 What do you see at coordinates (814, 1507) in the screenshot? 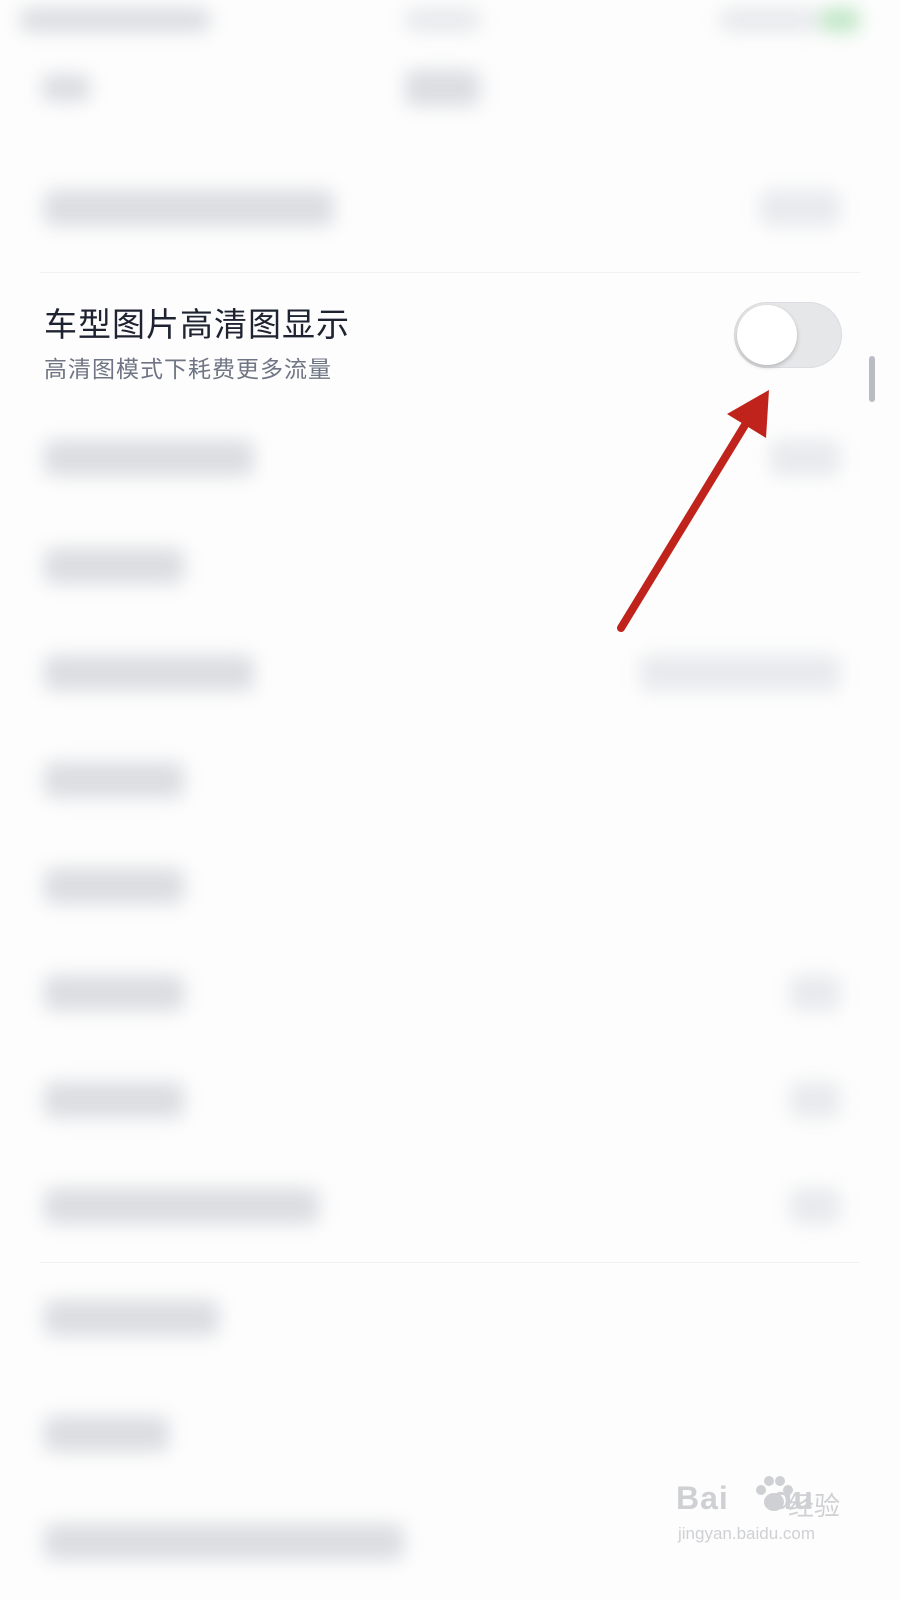
I see `watermark-brand-cn: 经验` at bounding box center [814, 1507].